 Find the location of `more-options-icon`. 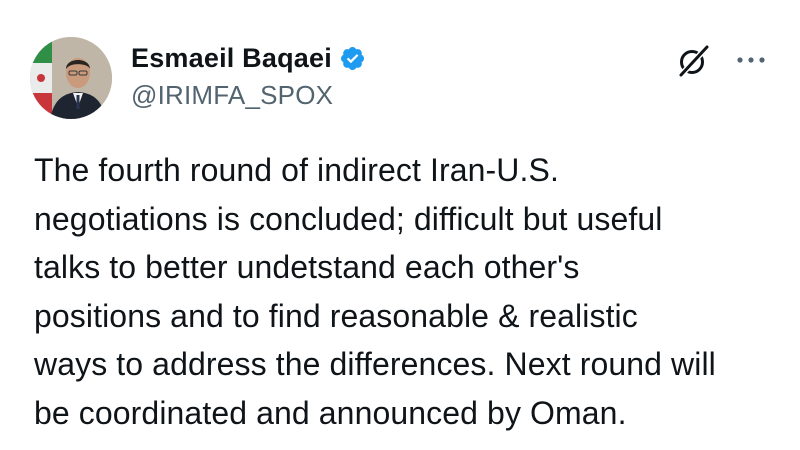

more-options-icon is located at coordinates (751, 60).